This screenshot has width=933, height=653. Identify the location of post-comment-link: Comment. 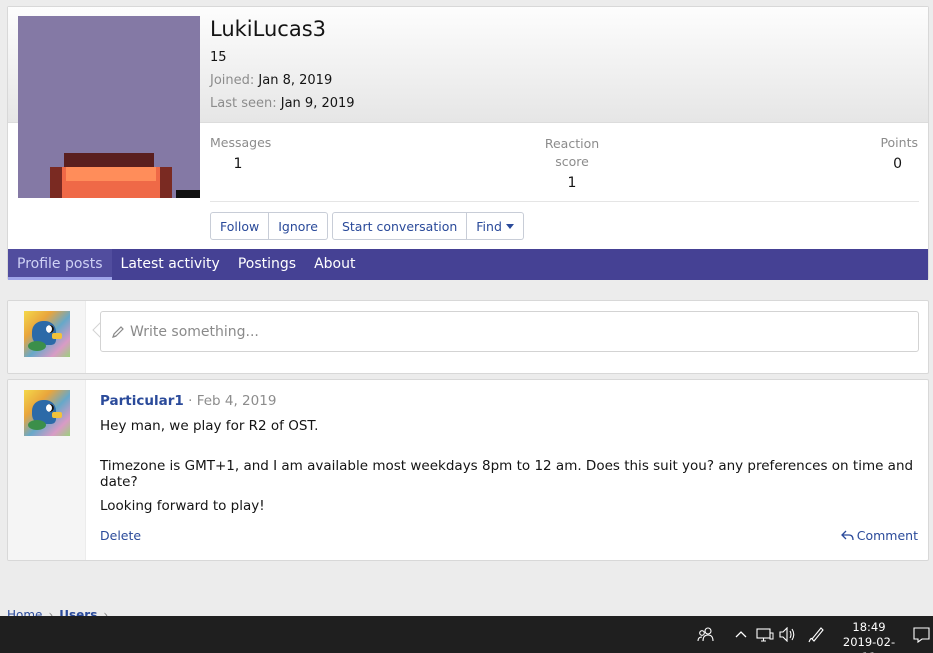
(879, 535).